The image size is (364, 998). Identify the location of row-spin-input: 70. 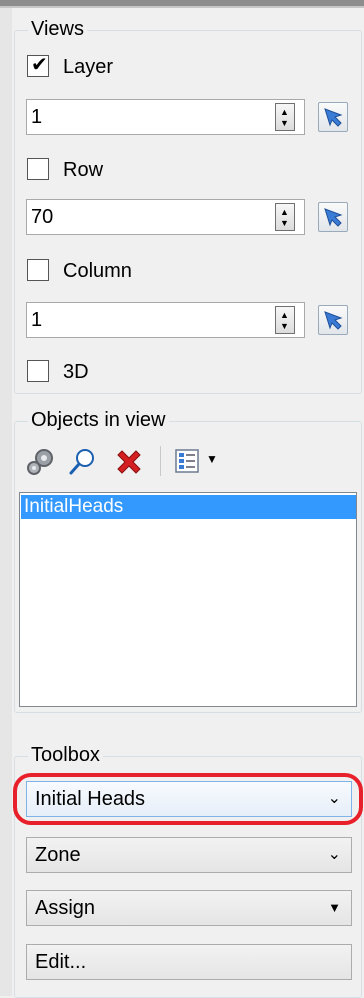
(165, 217).